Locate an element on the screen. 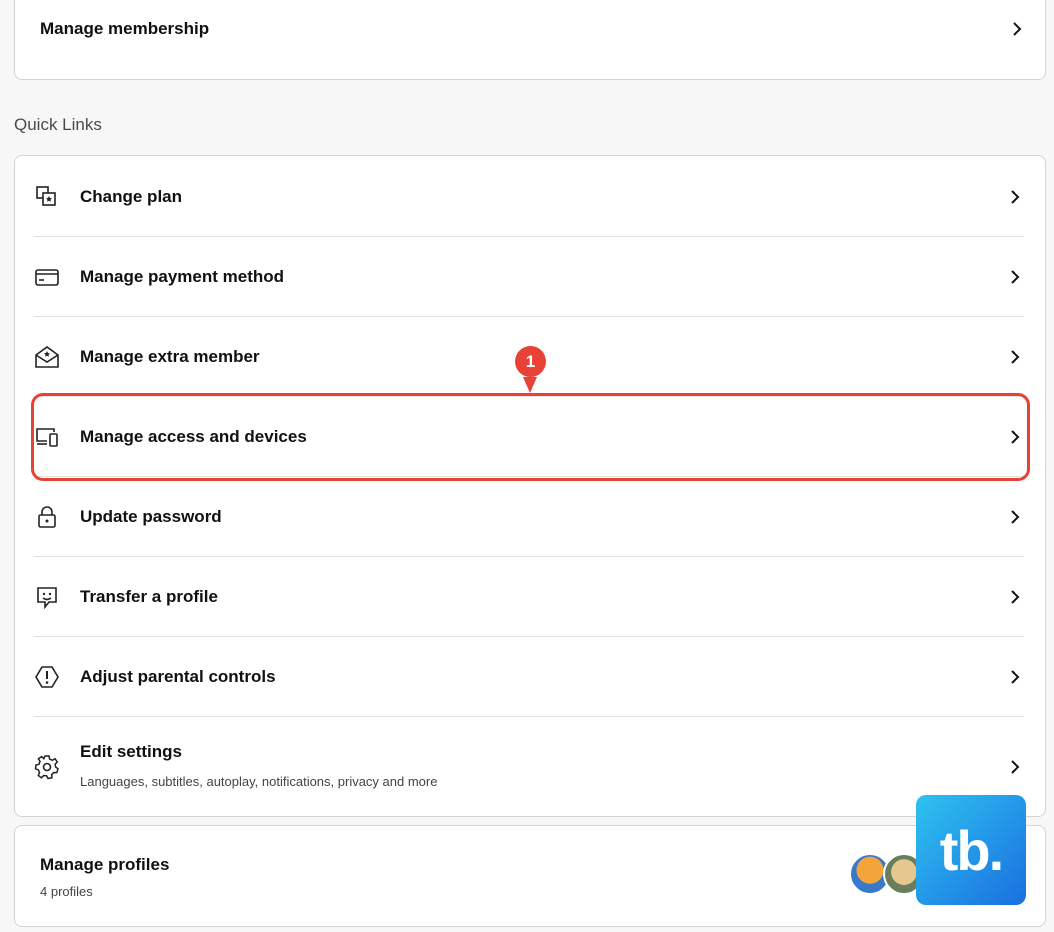 The width and height of the screenshot is (1054, 932). annotation-pointer is located at coordinates (530, 385).